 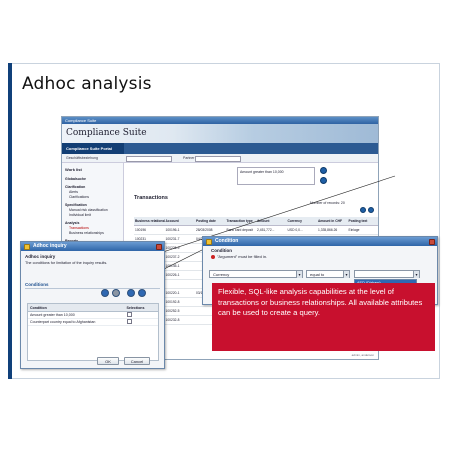 I want to click on condition-title: Condition, so click(x=227, y=241).